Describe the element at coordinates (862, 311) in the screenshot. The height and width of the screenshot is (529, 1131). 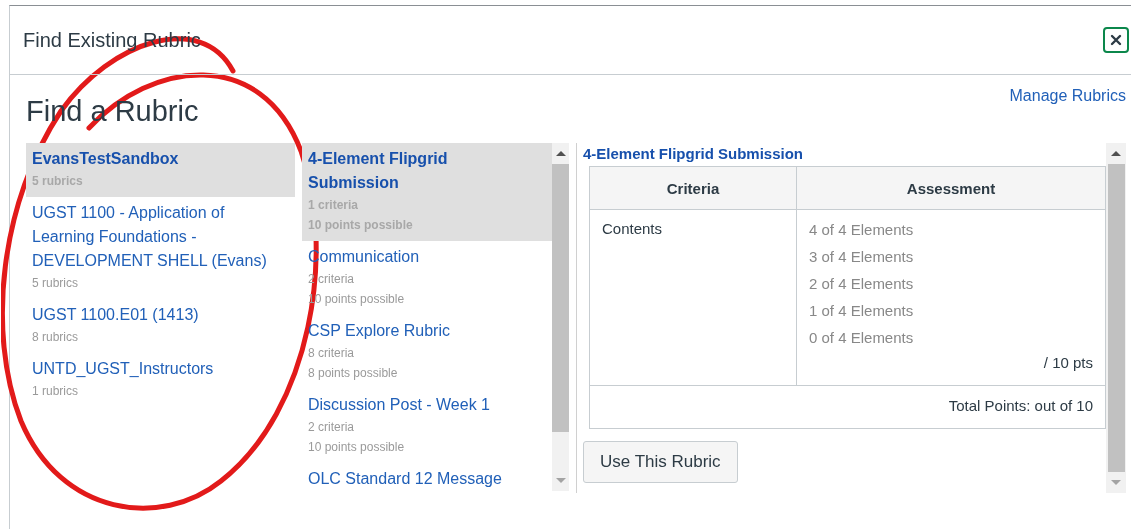
I see `rating-text: 1 of 4 Elements` at that location.